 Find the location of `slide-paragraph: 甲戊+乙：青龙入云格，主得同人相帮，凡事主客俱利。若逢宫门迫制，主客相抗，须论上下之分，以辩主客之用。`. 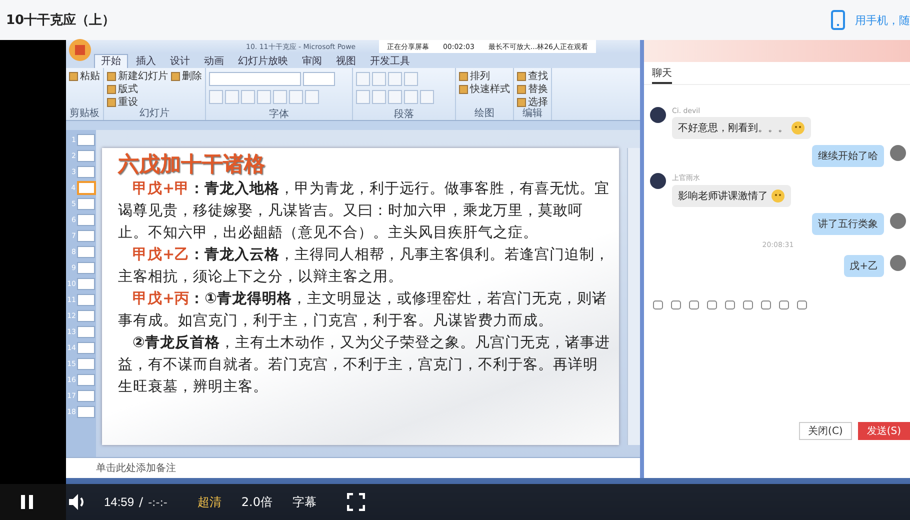

slide-paragraph: 甲戊+乙：青龙入云格，主得同人相帮，凡事主客俱利。若逢宫门迫制，主客相抗，须论上下之分，以辩主客之用。 is located at coordinates (364, 266).